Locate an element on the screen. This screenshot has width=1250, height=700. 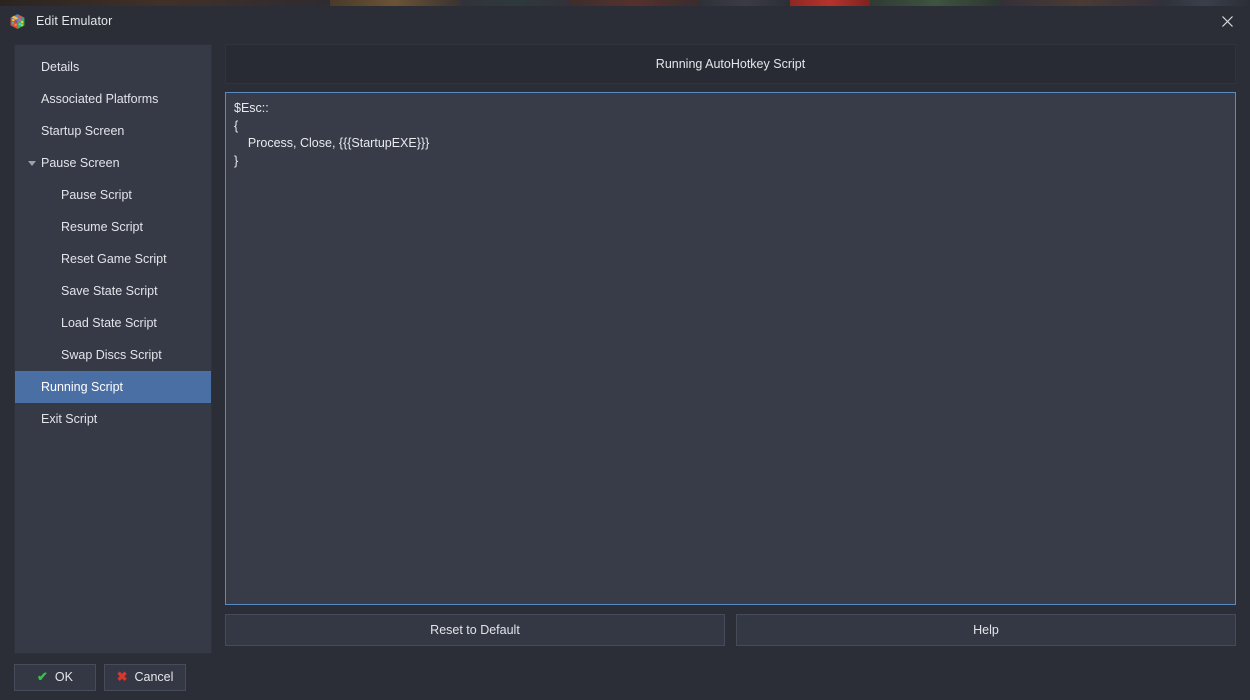
cancel-button: ✖ Cancel is located at coordinates (145, 677).